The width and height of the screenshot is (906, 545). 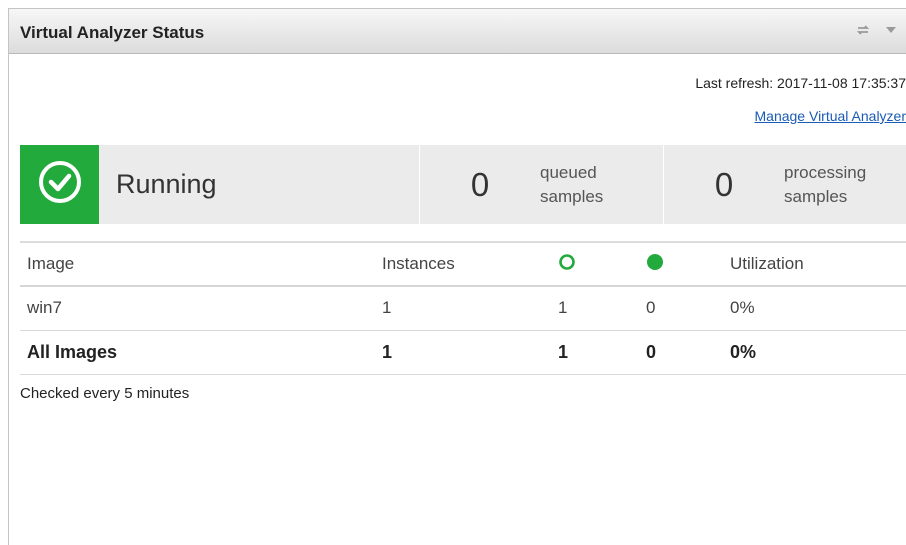 What do you see at coordinates (197, 264) in the screenshot?
I see `header-image: Image` at bounding box center [197, 264].